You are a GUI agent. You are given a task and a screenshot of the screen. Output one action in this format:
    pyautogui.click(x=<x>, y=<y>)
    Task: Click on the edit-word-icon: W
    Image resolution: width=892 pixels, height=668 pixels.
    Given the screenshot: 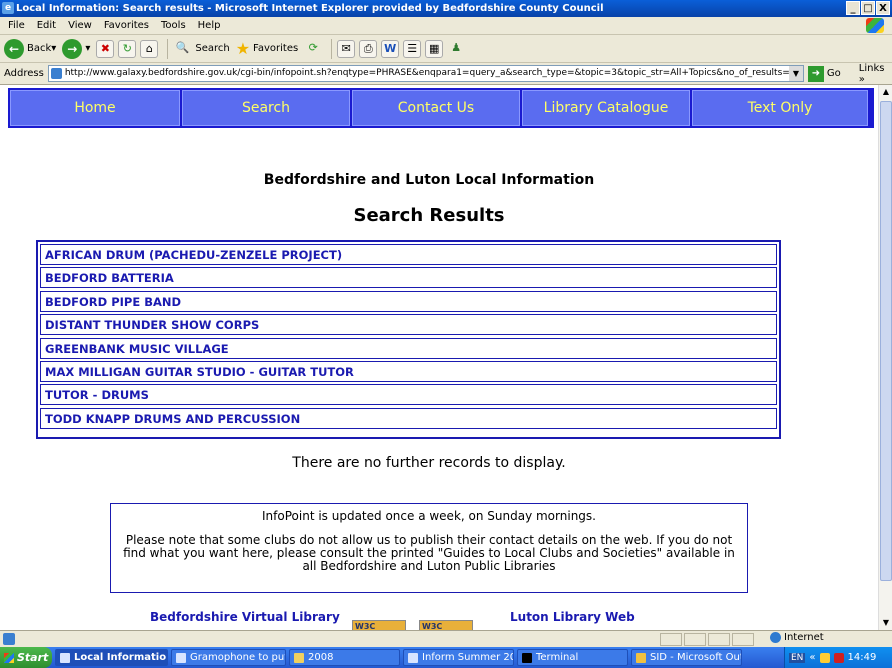 What is the action you would take?
    pyautogui.click(x=390, y=48)
    